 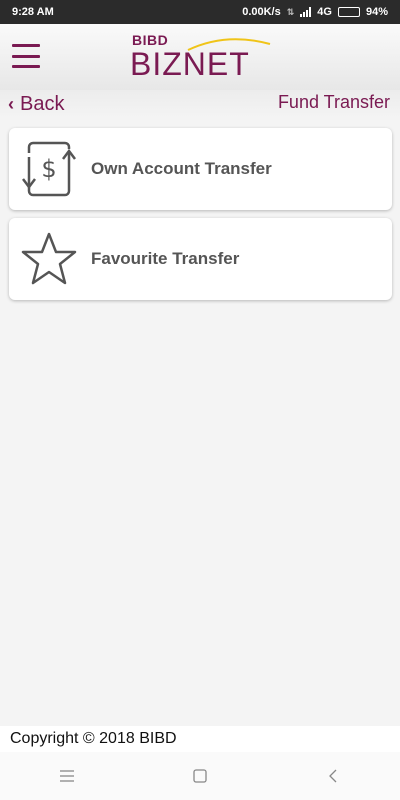 I want to click on favourite-transfer-button: Favourite Transfer, so click(x=200, y=259).